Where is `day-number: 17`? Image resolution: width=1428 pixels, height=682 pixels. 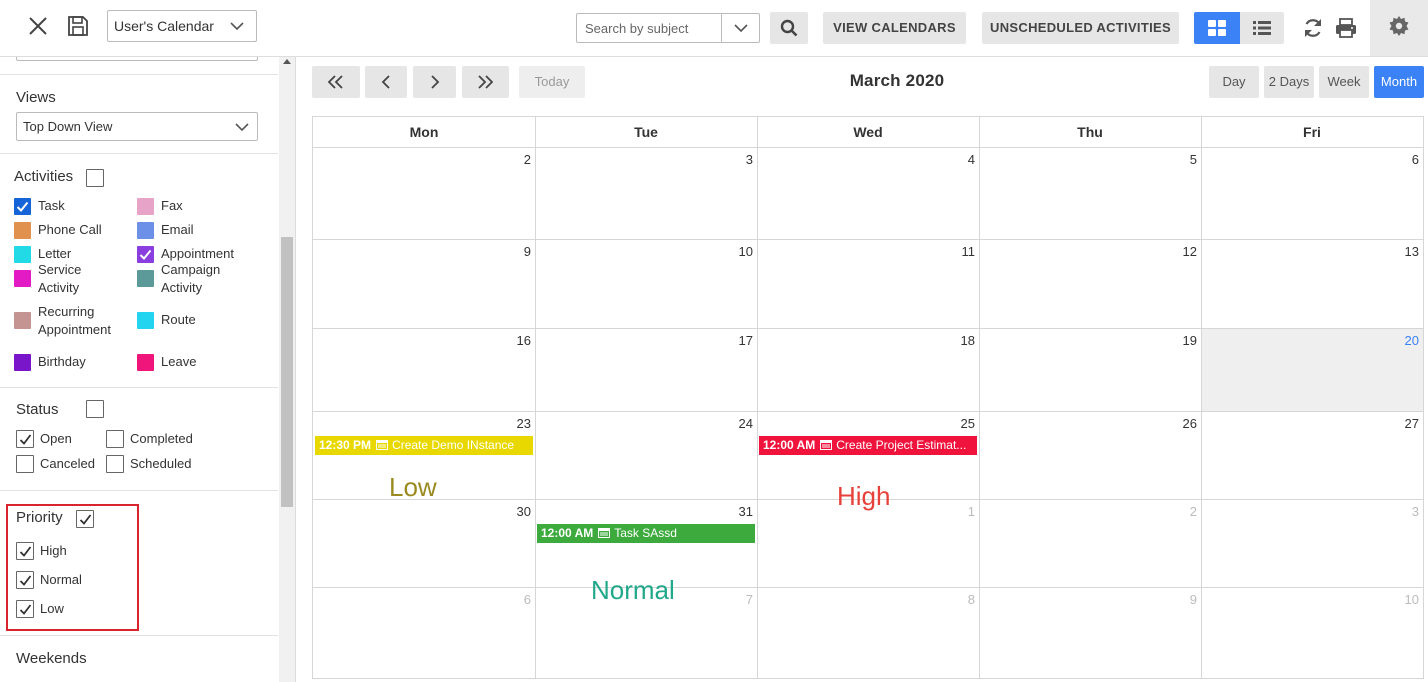 day-number: 17 is located at coordinates (694, 340).